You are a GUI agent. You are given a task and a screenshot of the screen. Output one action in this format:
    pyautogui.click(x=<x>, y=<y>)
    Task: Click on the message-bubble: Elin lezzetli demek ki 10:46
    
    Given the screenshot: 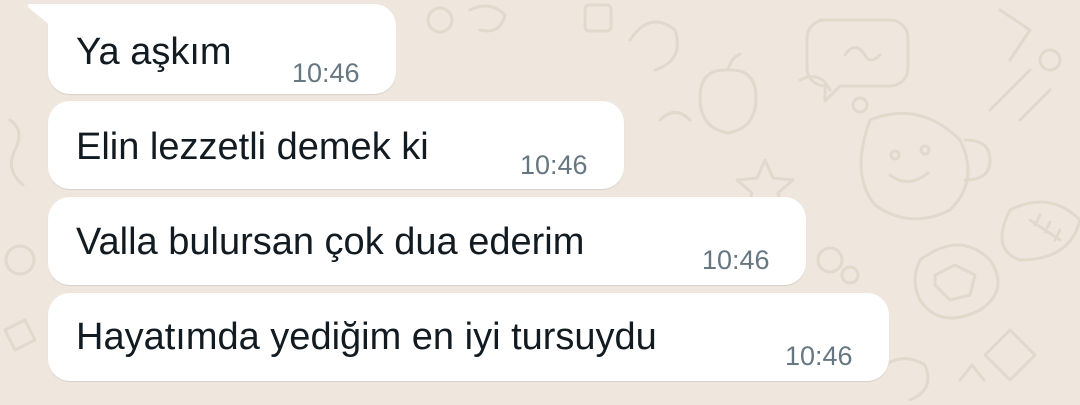 What is the action you would take?
    pyautogui.click(x=336, y=145)
    